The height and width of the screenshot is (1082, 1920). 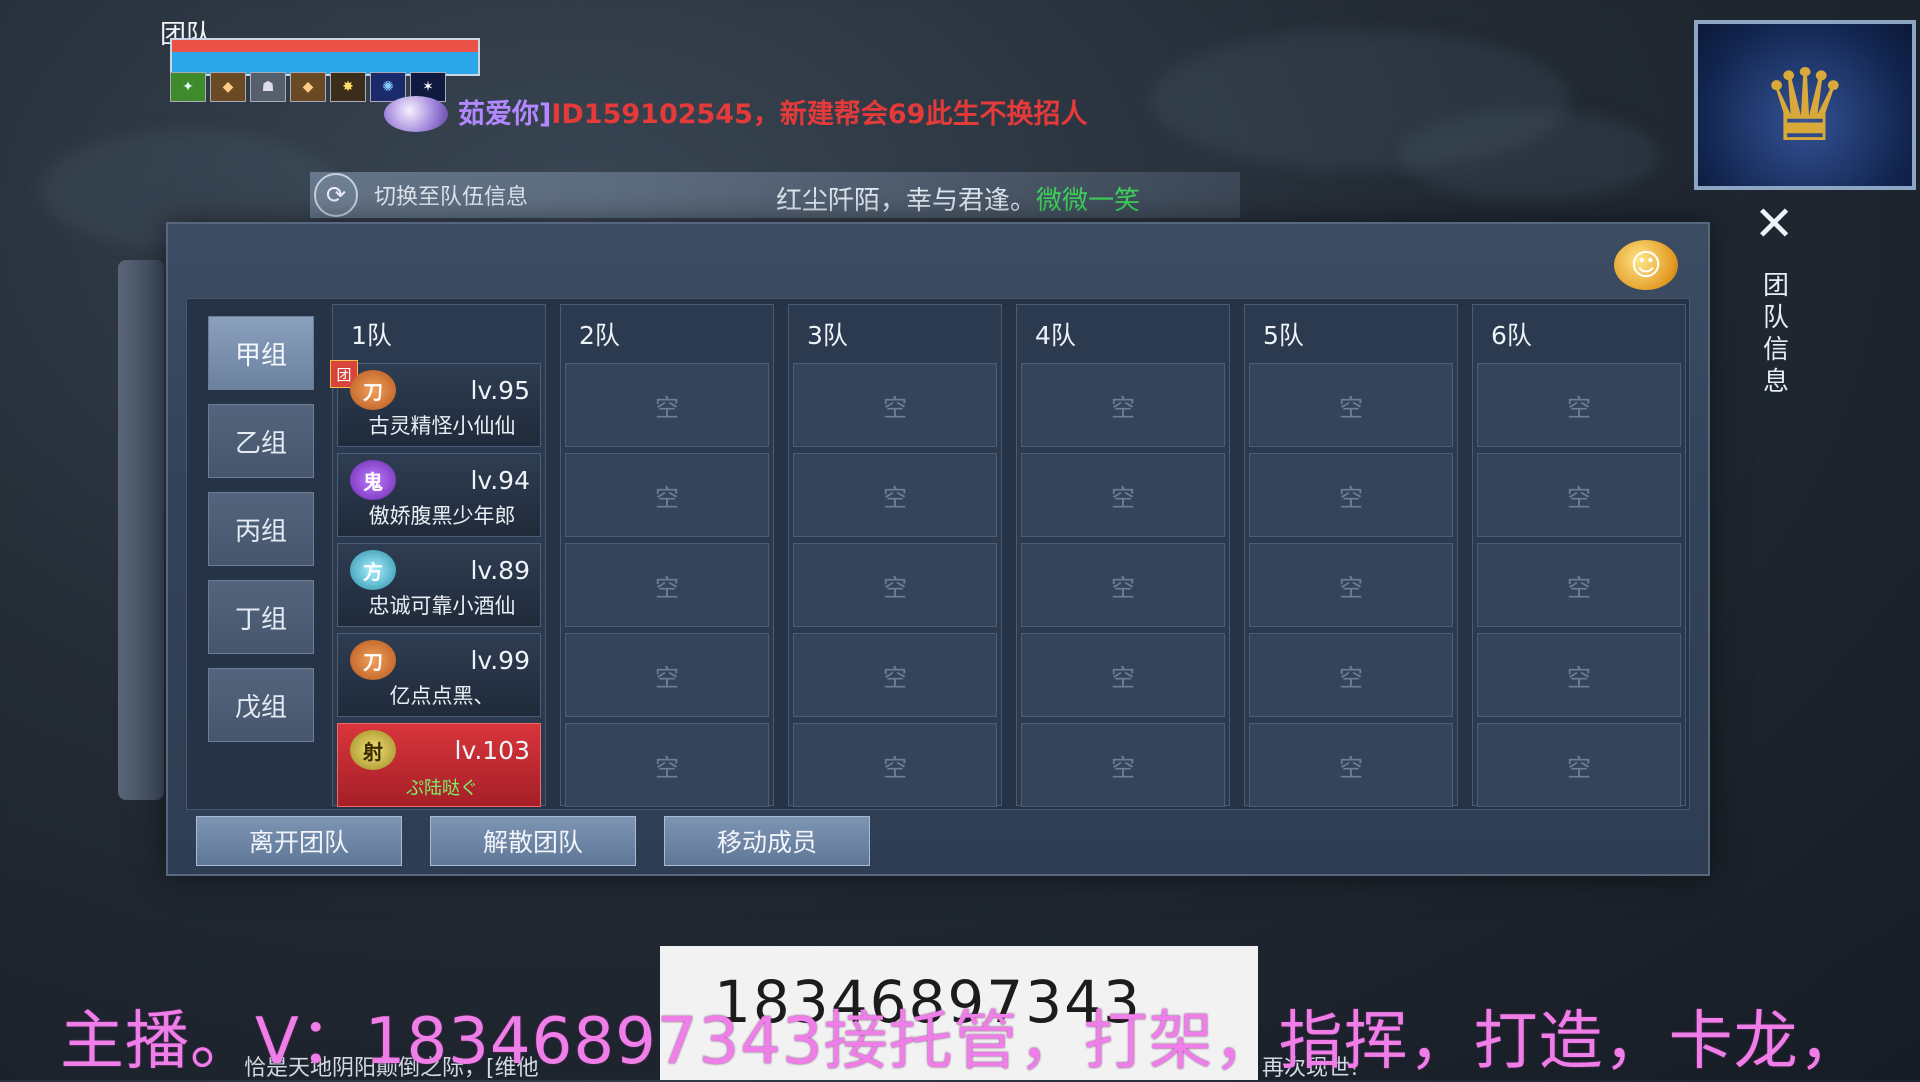 What do you see at coordinates (373, 750) in the screenshot?
I see `sect-icon: 射` at bounding box center [373, 750].